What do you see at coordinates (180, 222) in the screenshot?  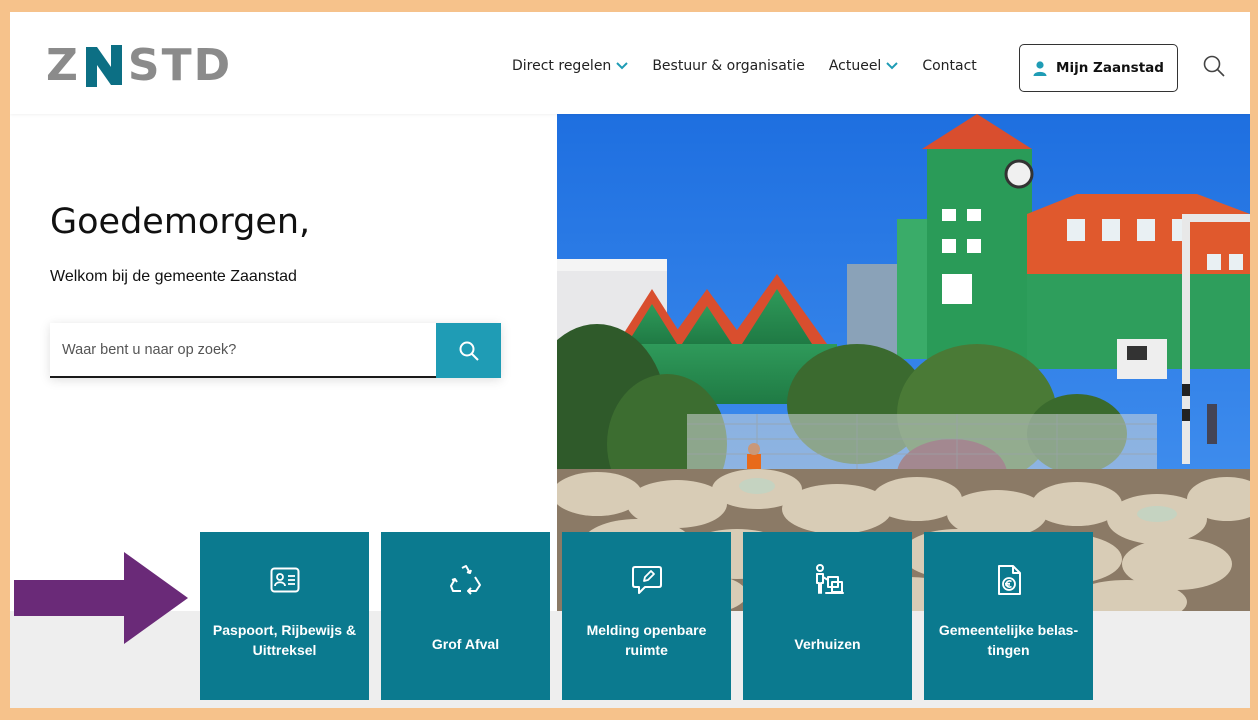 I see `greeting-heading: Goedemorgen,` at bounding box center [180, 222].